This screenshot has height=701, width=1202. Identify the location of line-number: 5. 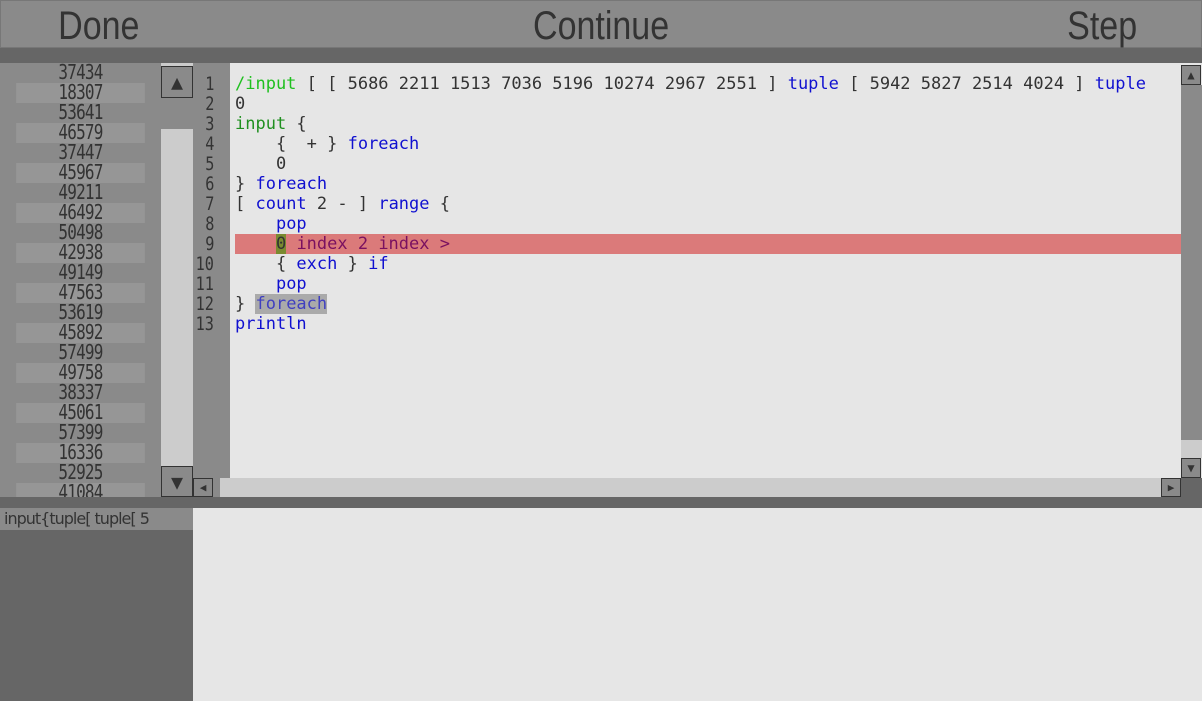
(209, 164).